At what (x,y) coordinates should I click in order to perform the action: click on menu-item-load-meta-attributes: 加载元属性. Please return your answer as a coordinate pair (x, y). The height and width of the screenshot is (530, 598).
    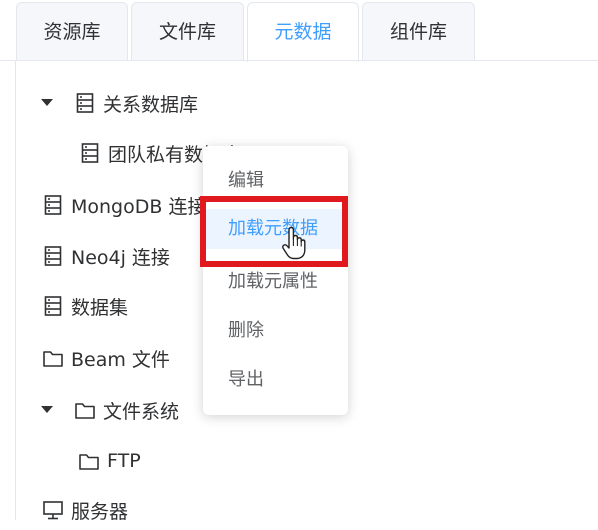
    Looking at the image, I should click on (275, 282).